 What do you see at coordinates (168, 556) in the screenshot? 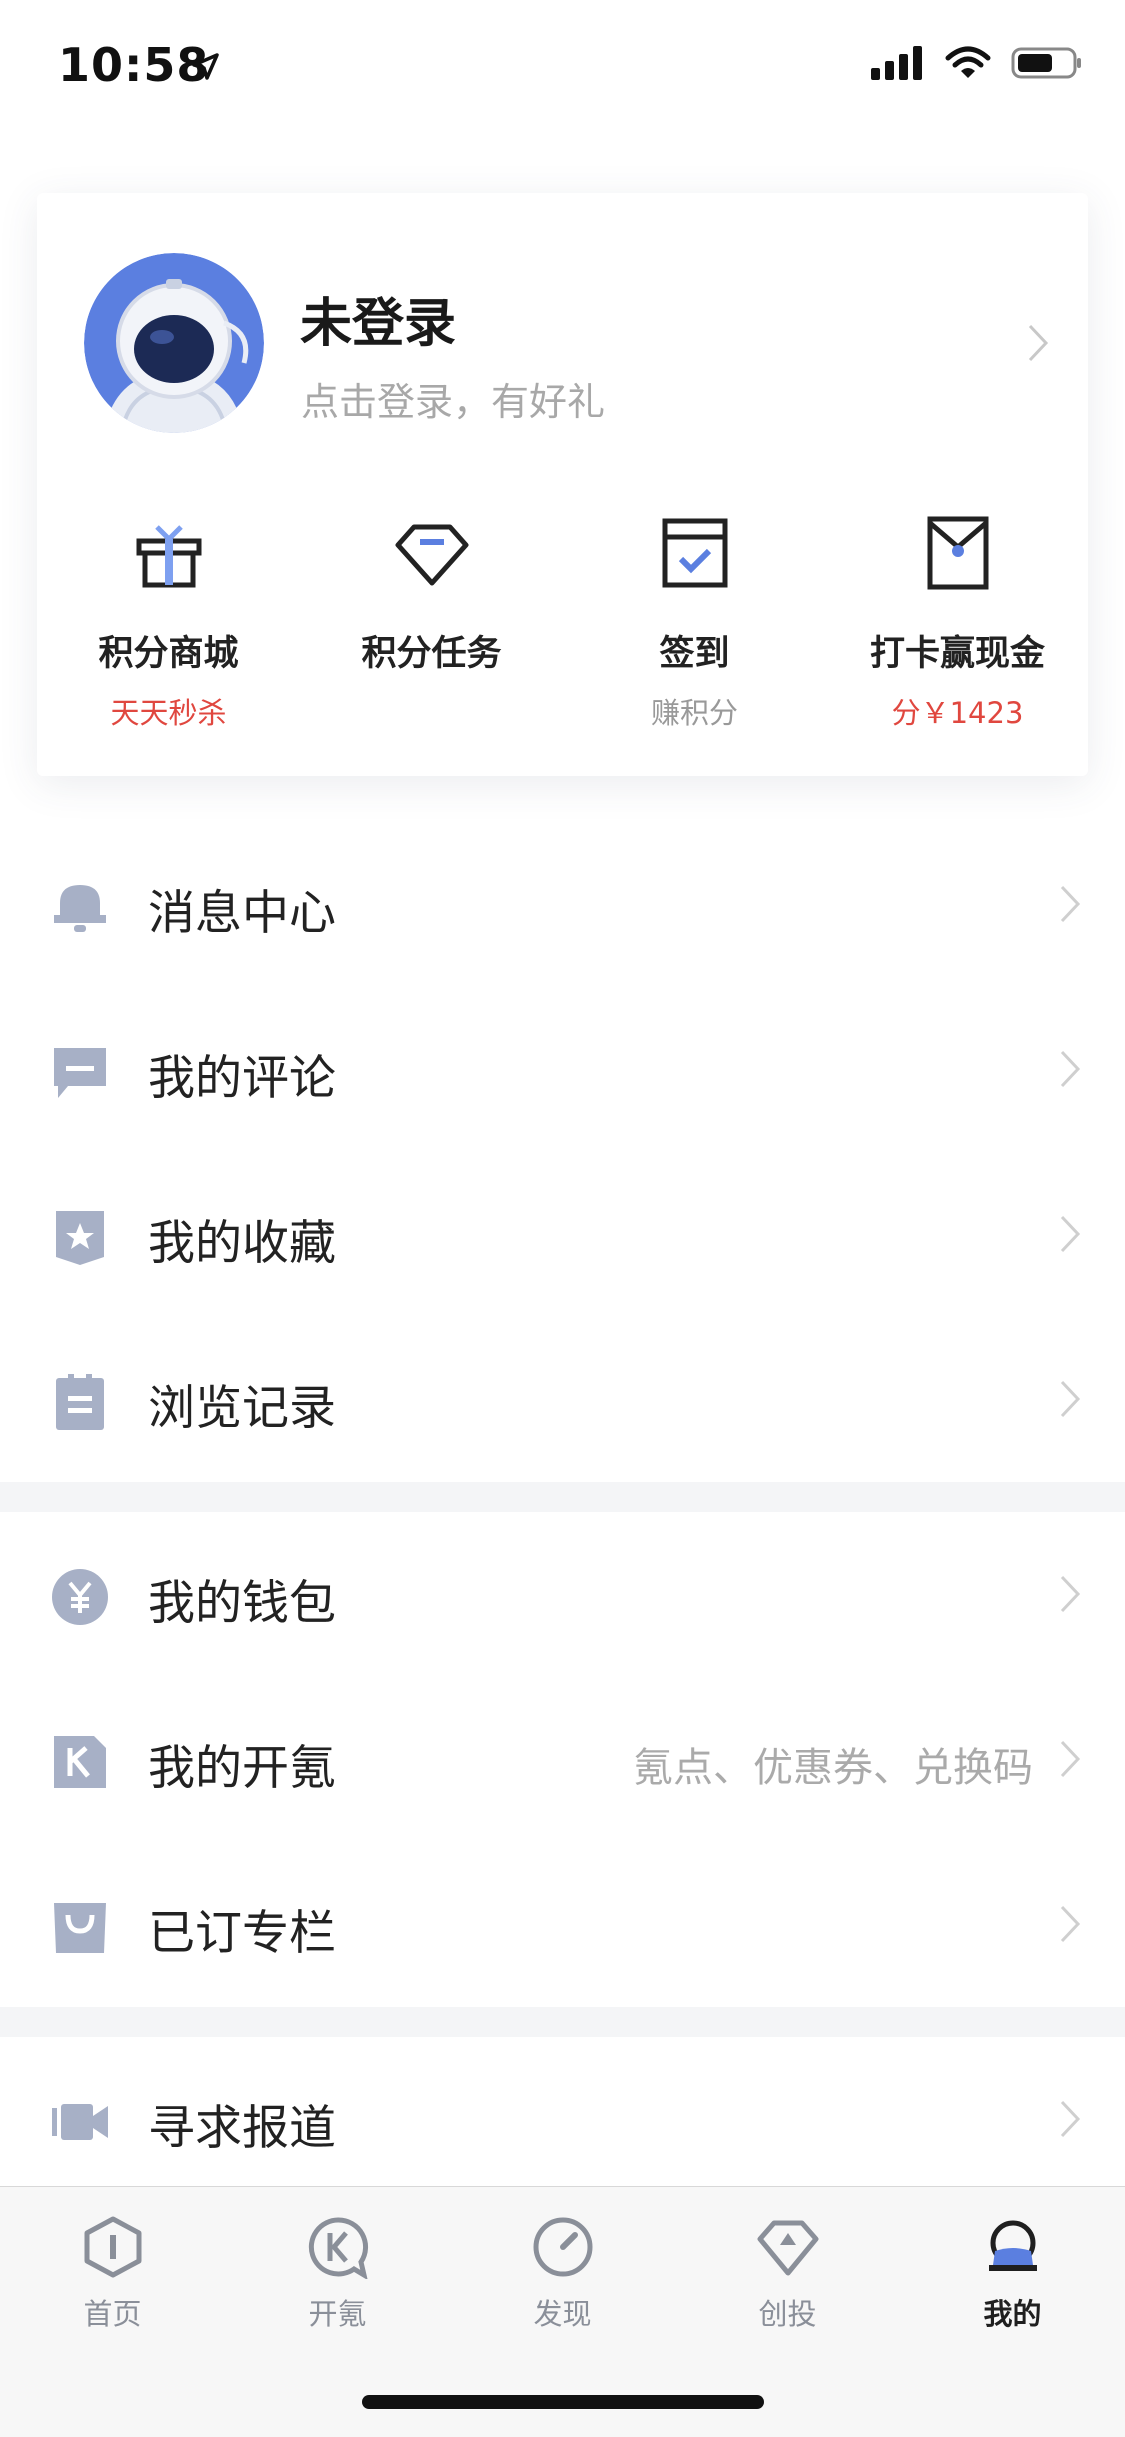
I see `gift-icon` at bounding box center [168, 556].